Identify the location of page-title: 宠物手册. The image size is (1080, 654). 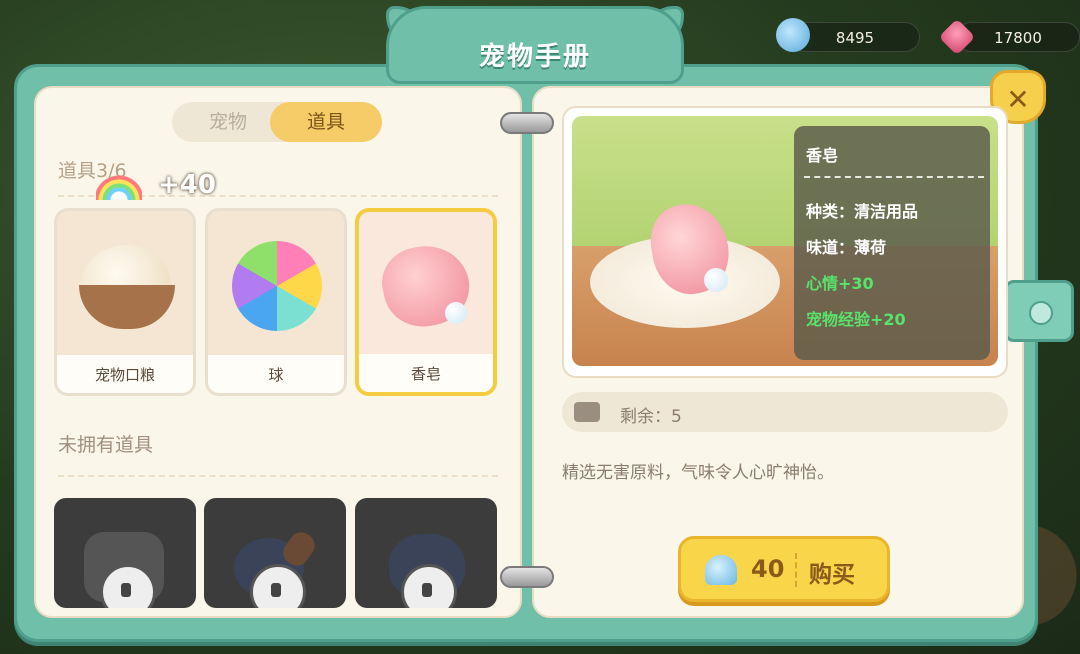
(534, 57).